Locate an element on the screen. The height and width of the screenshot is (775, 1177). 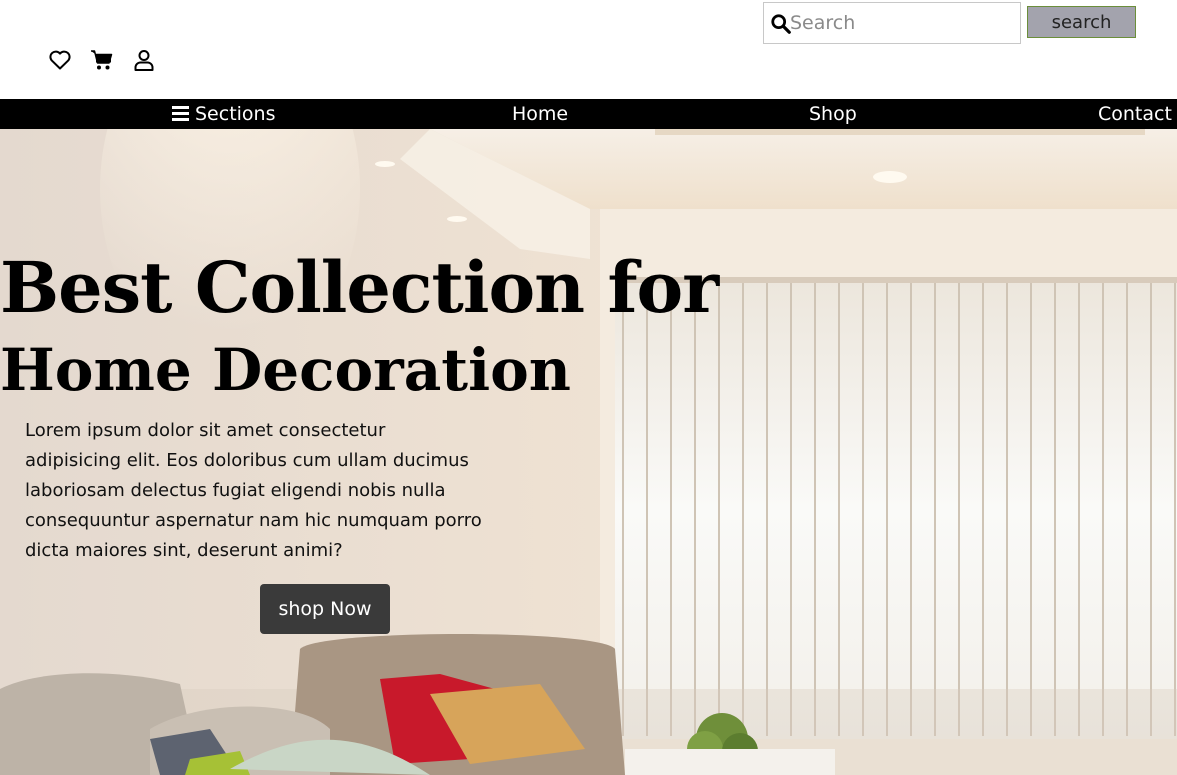
nav-sections-label: Sections is located at coordinates (235, 114).